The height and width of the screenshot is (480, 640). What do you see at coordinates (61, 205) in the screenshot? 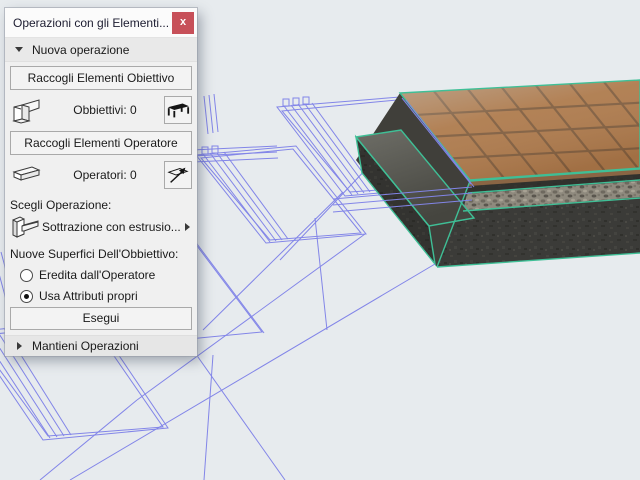
I see `choose-operation-label: Scegli Operazione:` at bounding box center [61, 205].